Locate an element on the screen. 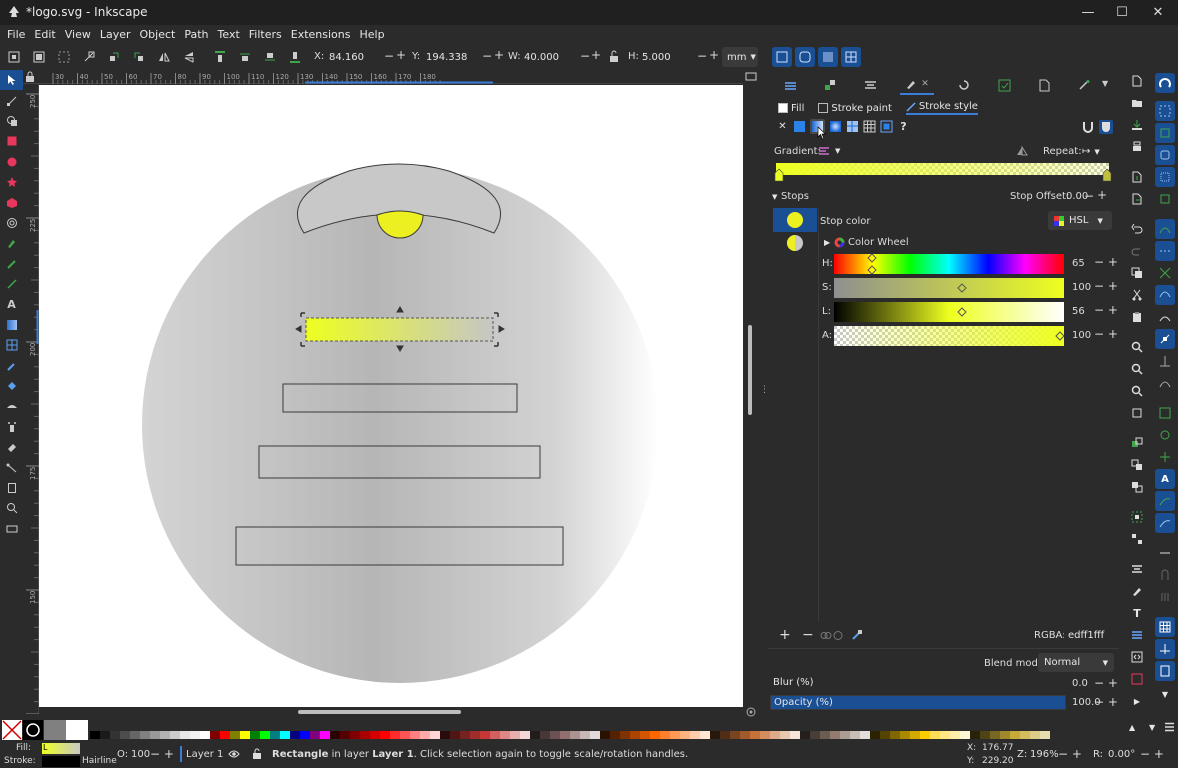 This screenshot has height=768, width=1178. snap-path-icon is located at coordinates (1165, 251).